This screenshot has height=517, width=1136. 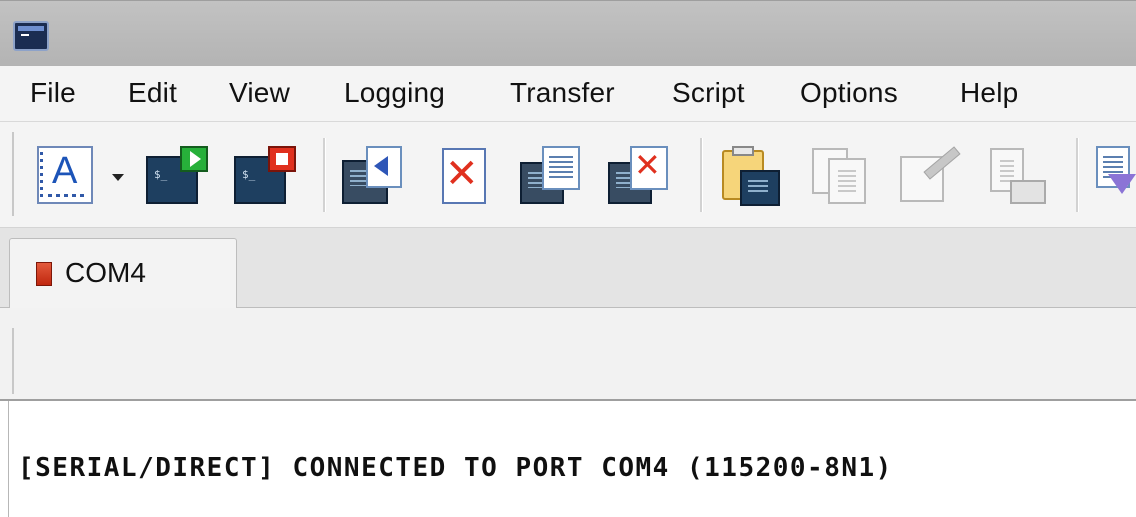 I want to click on toolbar-grip, so click(x=13, y=174).